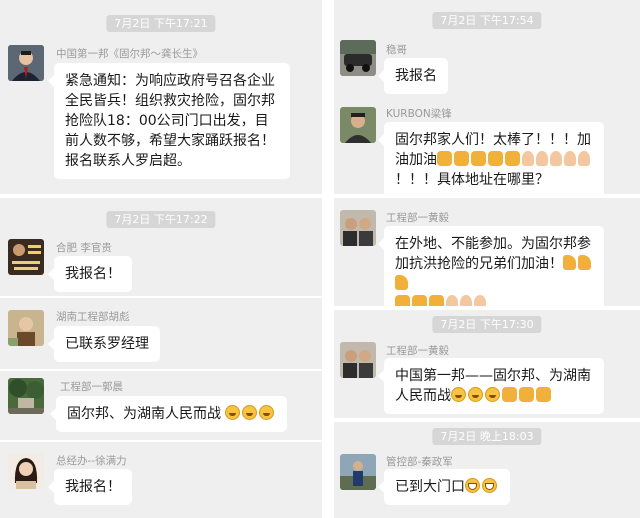  What do you see at coordinates (419, 462) in the screenshot?
I see `sender-name: 管控部-秦政军` at bounding box center [419, 462].